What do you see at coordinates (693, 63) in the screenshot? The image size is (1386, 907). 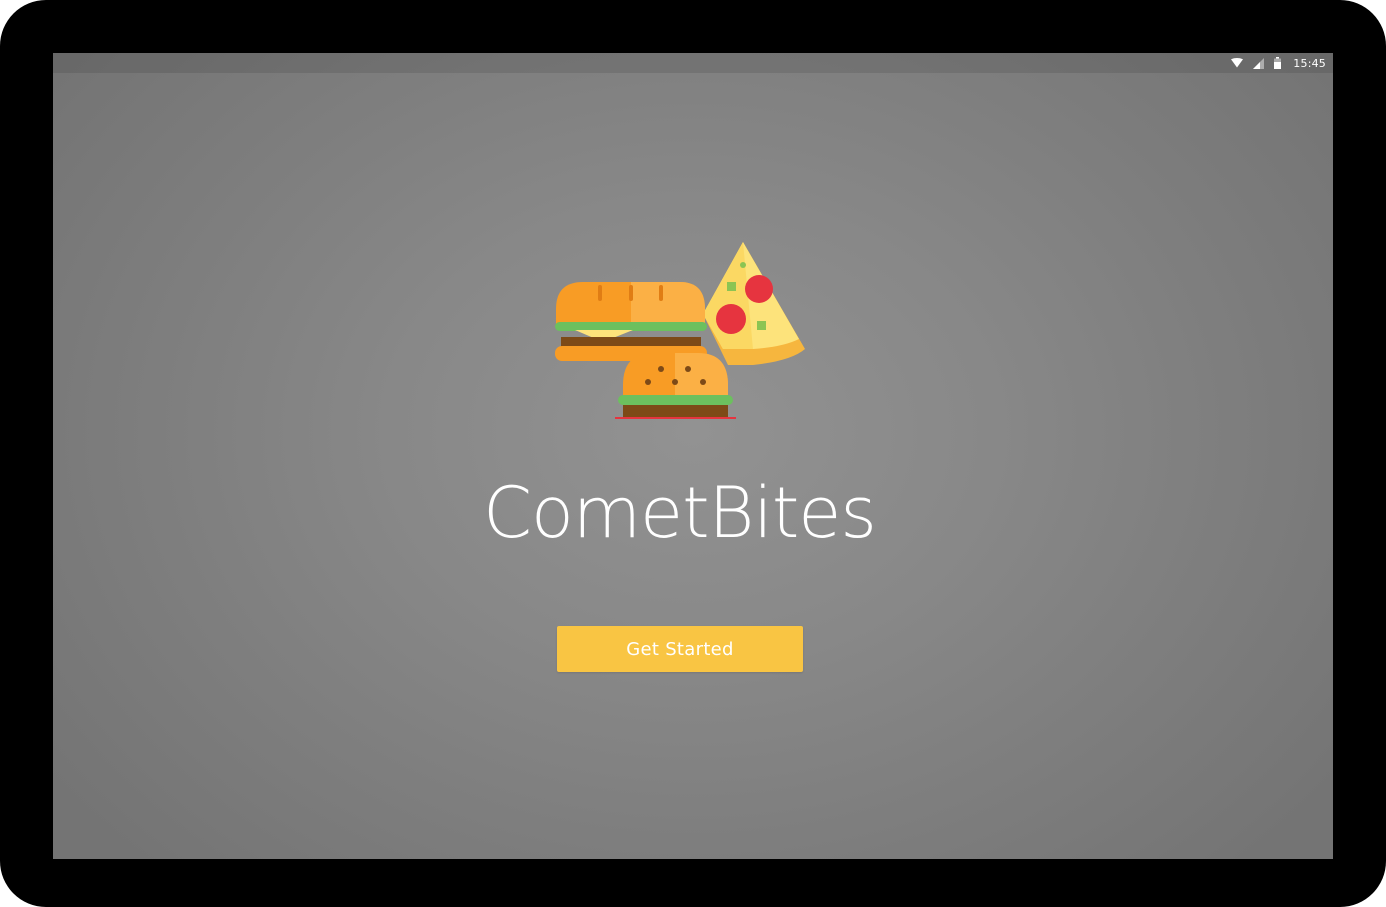 I see `status-bar: 15:45` at bounding box center [693, 63].